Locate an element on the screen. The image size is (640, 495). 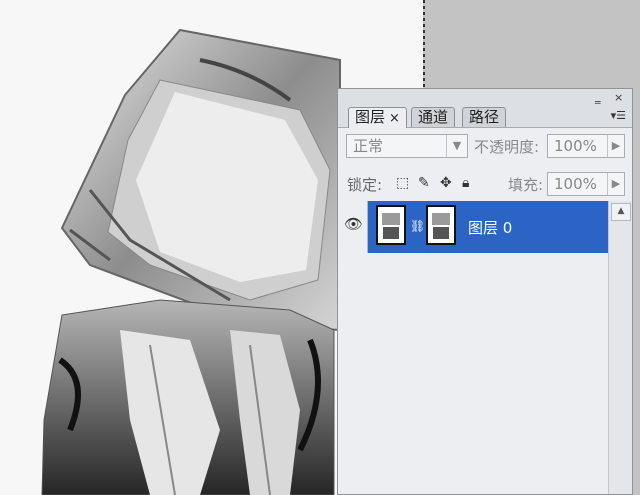
tab-channels-label: 通道 is located at coordinates (433, 117).